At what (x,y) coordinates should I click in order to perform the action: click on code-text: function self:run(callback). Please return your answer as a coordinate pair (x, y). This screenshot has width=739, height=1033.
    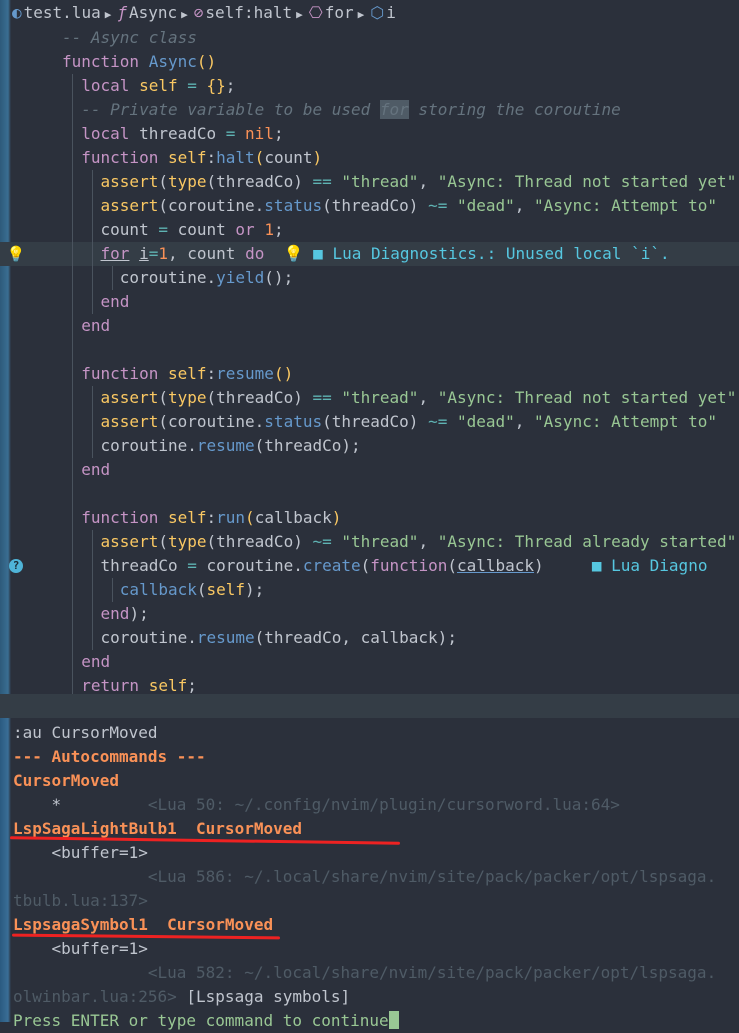
    Looking at the image, I should click on (211, 517).